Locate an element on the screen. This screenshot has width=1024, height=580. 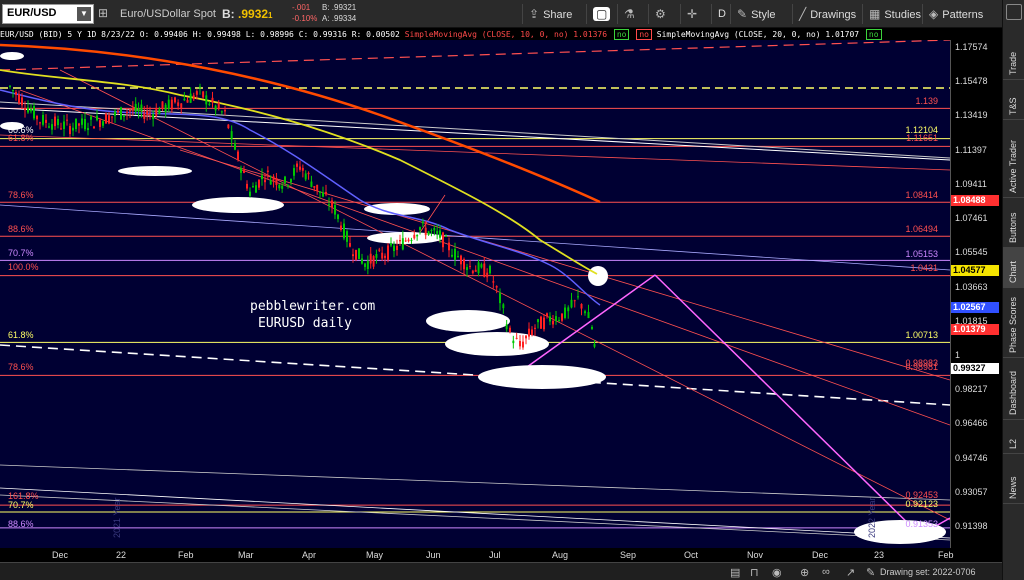
fib-label-left: 61.8% is located at coordinates (21, 335).